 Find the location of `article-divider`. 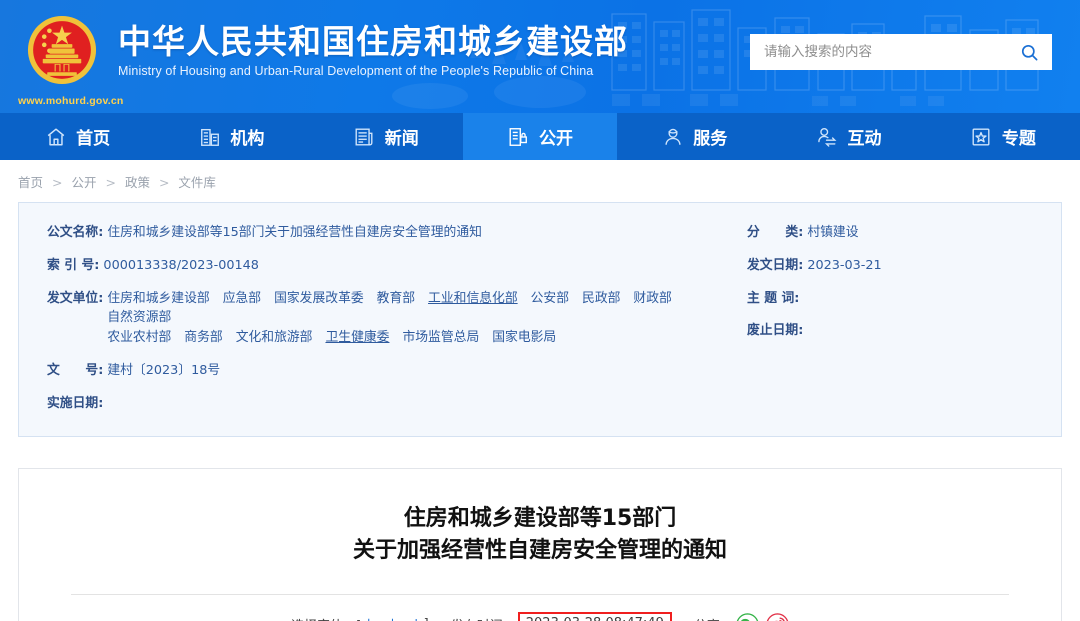

article-divider is located at coordinates (540, 594).